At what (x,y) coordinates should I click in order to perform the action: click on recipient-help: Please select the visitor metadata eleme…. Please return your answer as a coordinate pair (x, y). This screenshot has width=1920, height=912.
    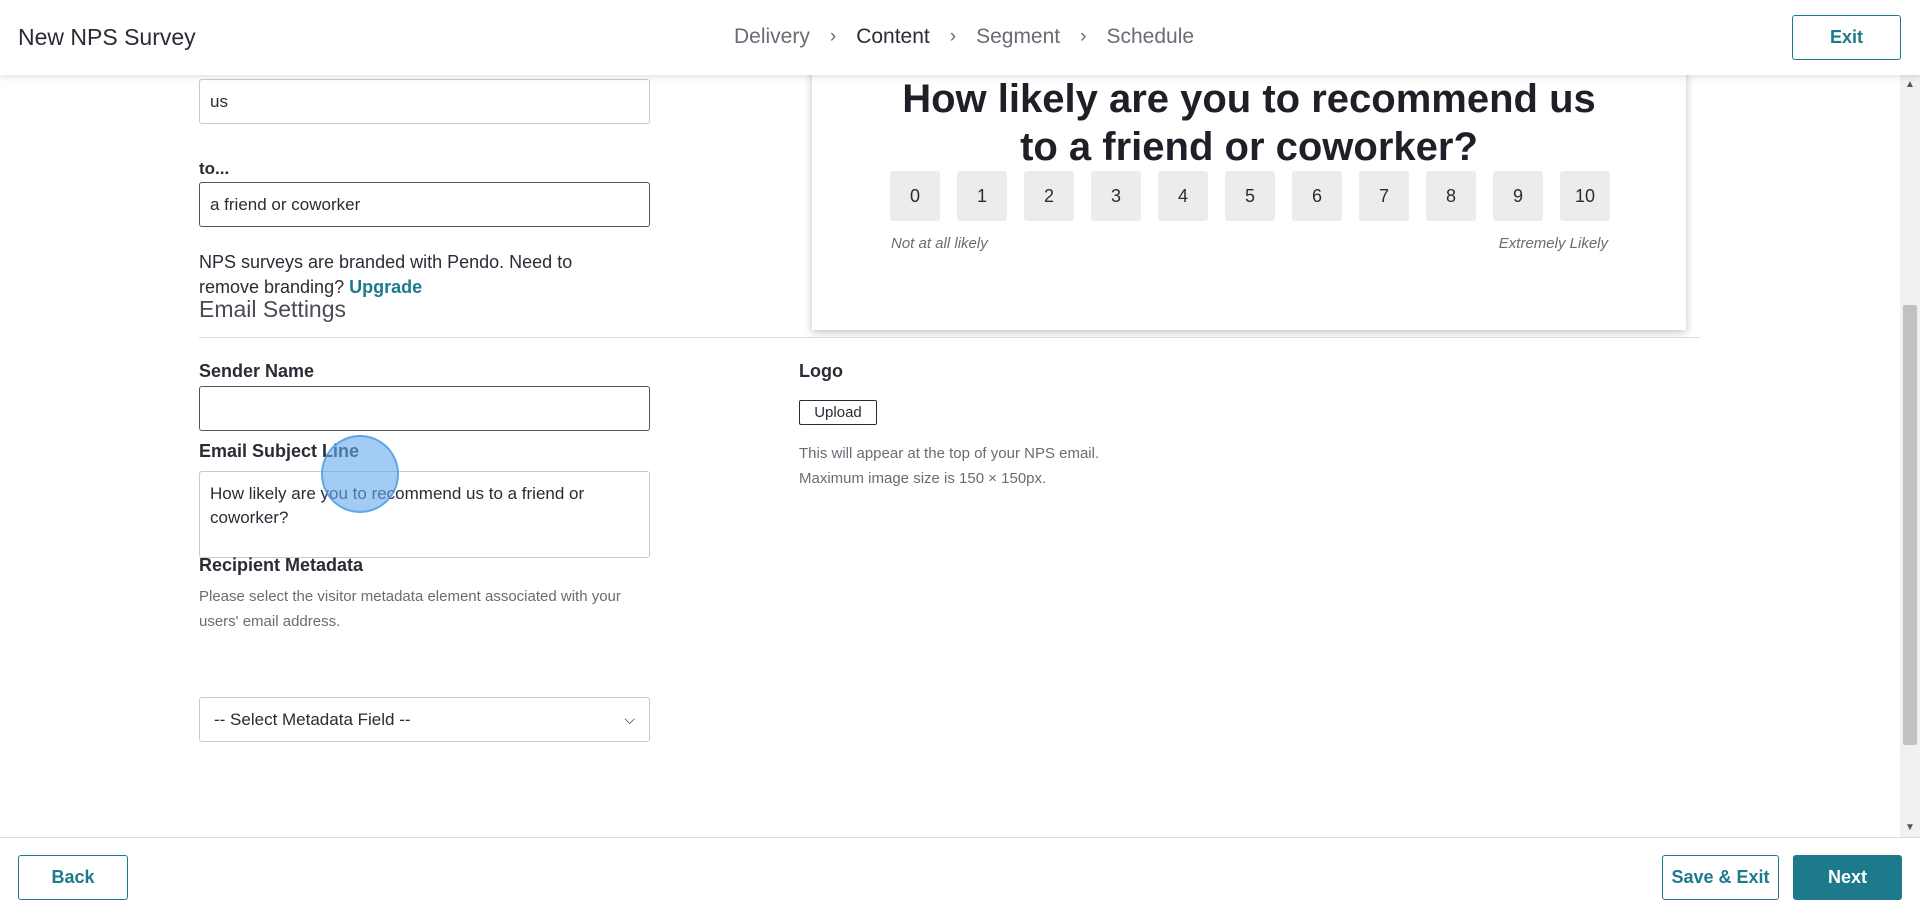
    Looking at the image, I should click on (410, 609).